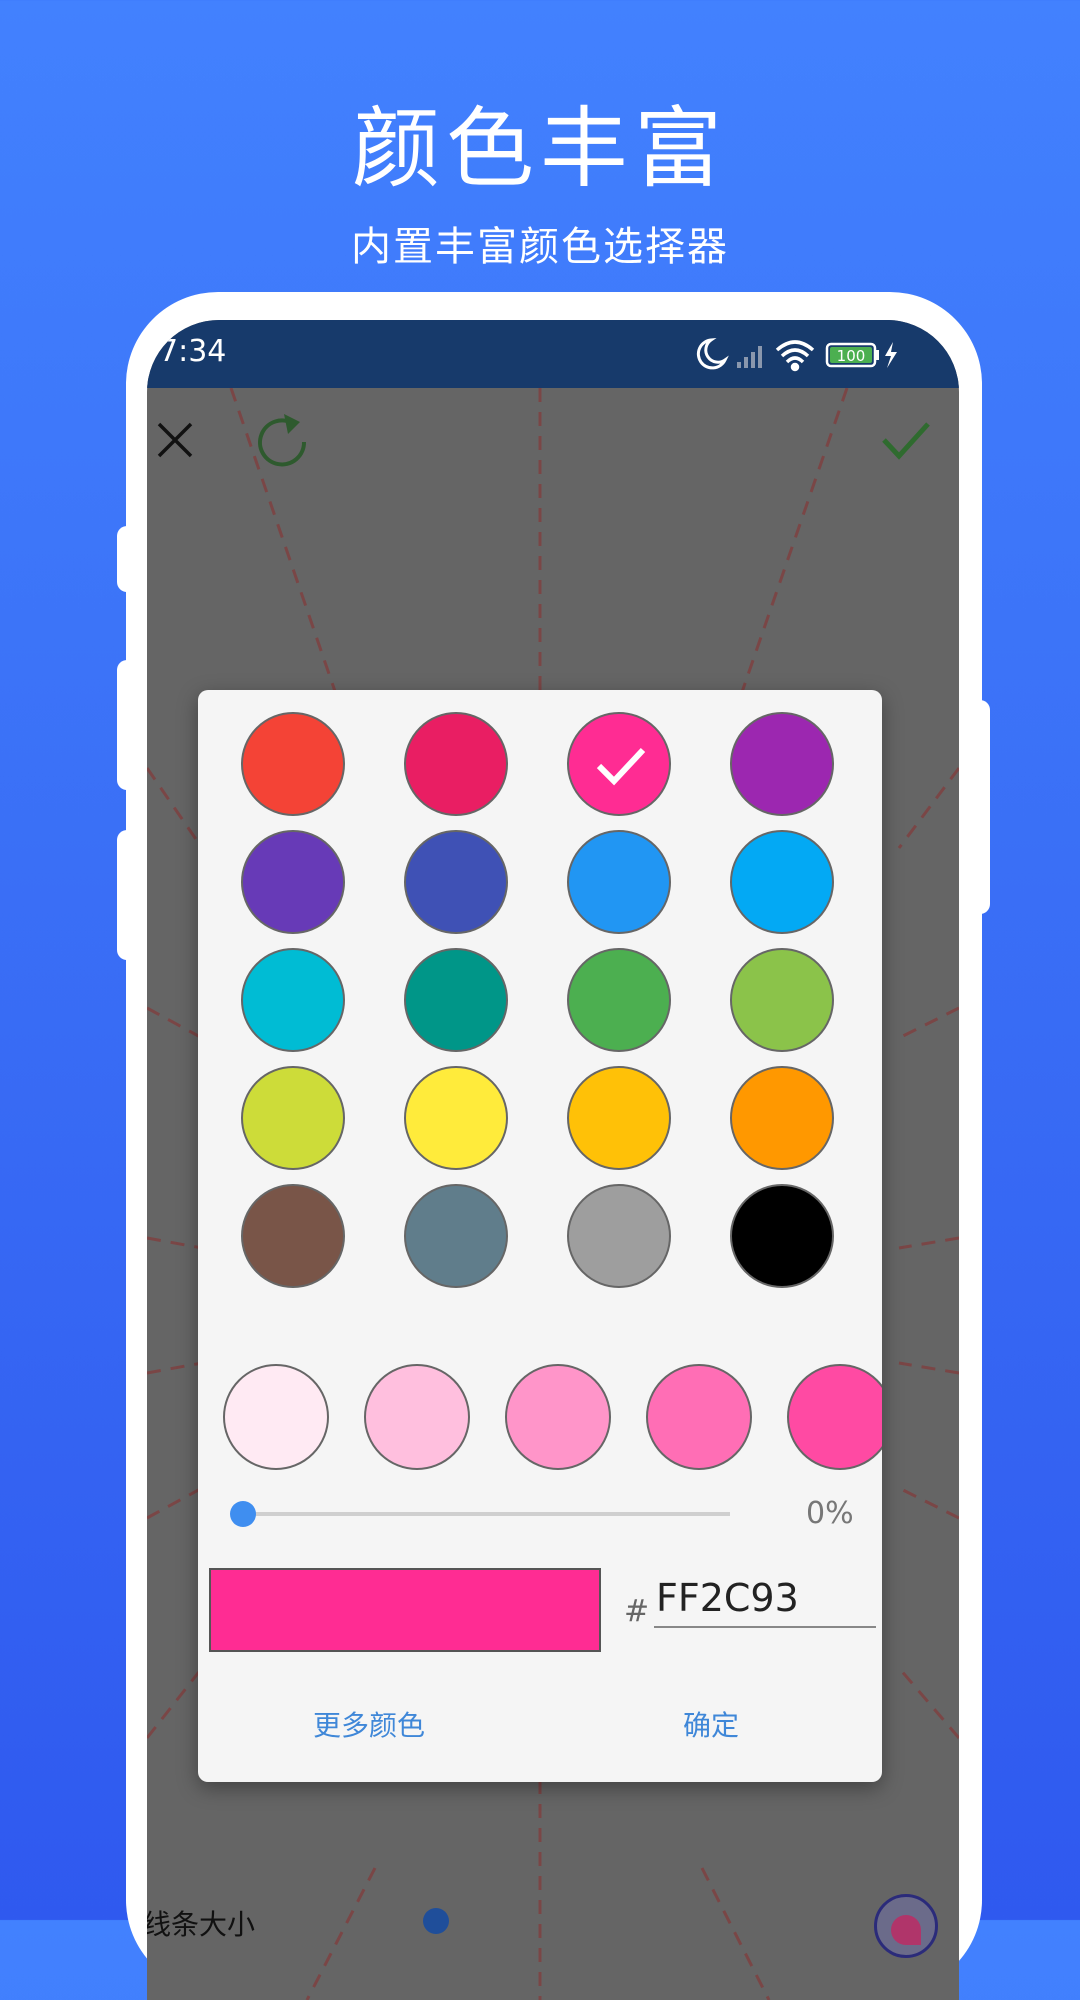  I want to click on promo-title: 颜色丰富, so click(539, 148).